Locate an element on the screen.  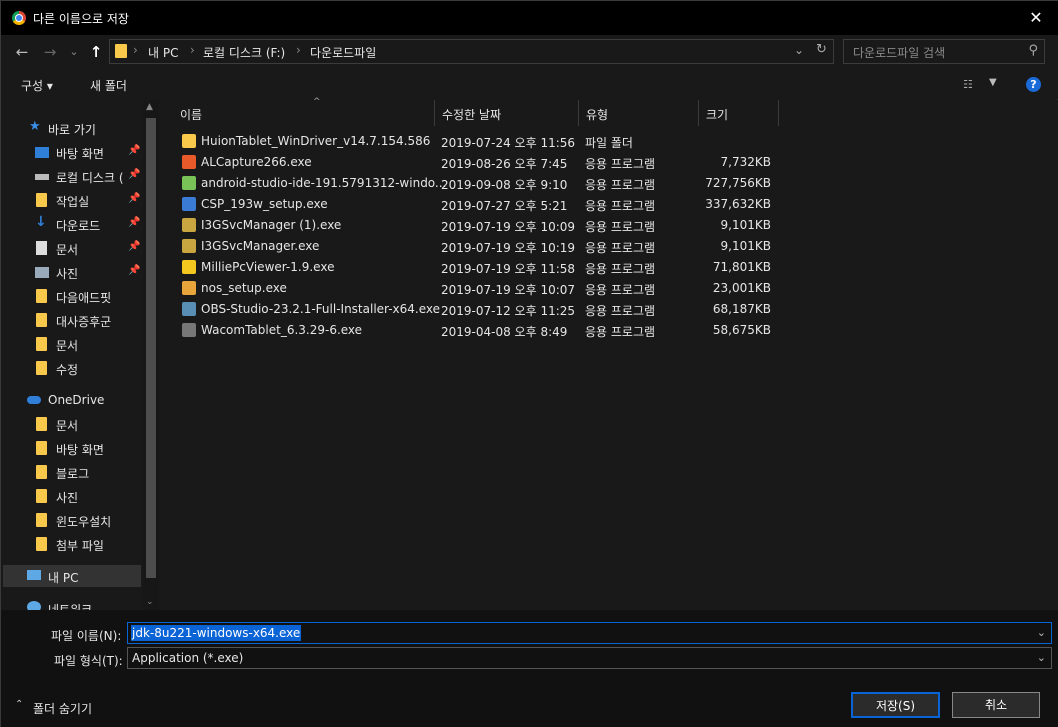
address-bar: › 내 PC › 로컬 디스크 (F:) › 다운로드파일 ⌄ ↻ is located at coordinates (471, 51).